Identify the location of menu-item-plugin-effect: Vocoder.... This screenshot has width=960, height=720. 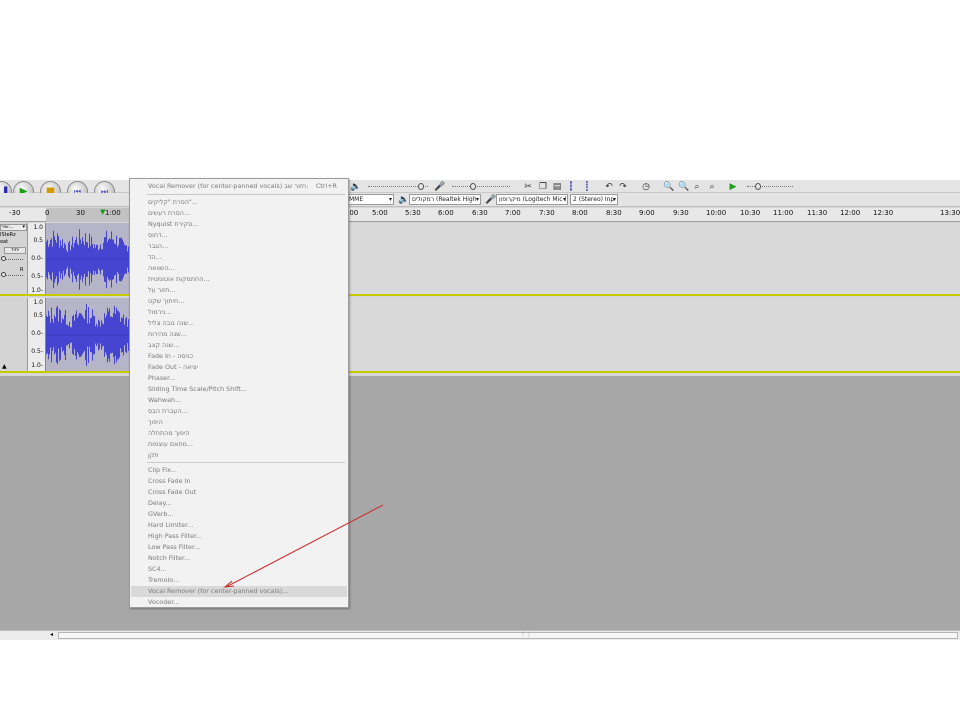
(239, 602).